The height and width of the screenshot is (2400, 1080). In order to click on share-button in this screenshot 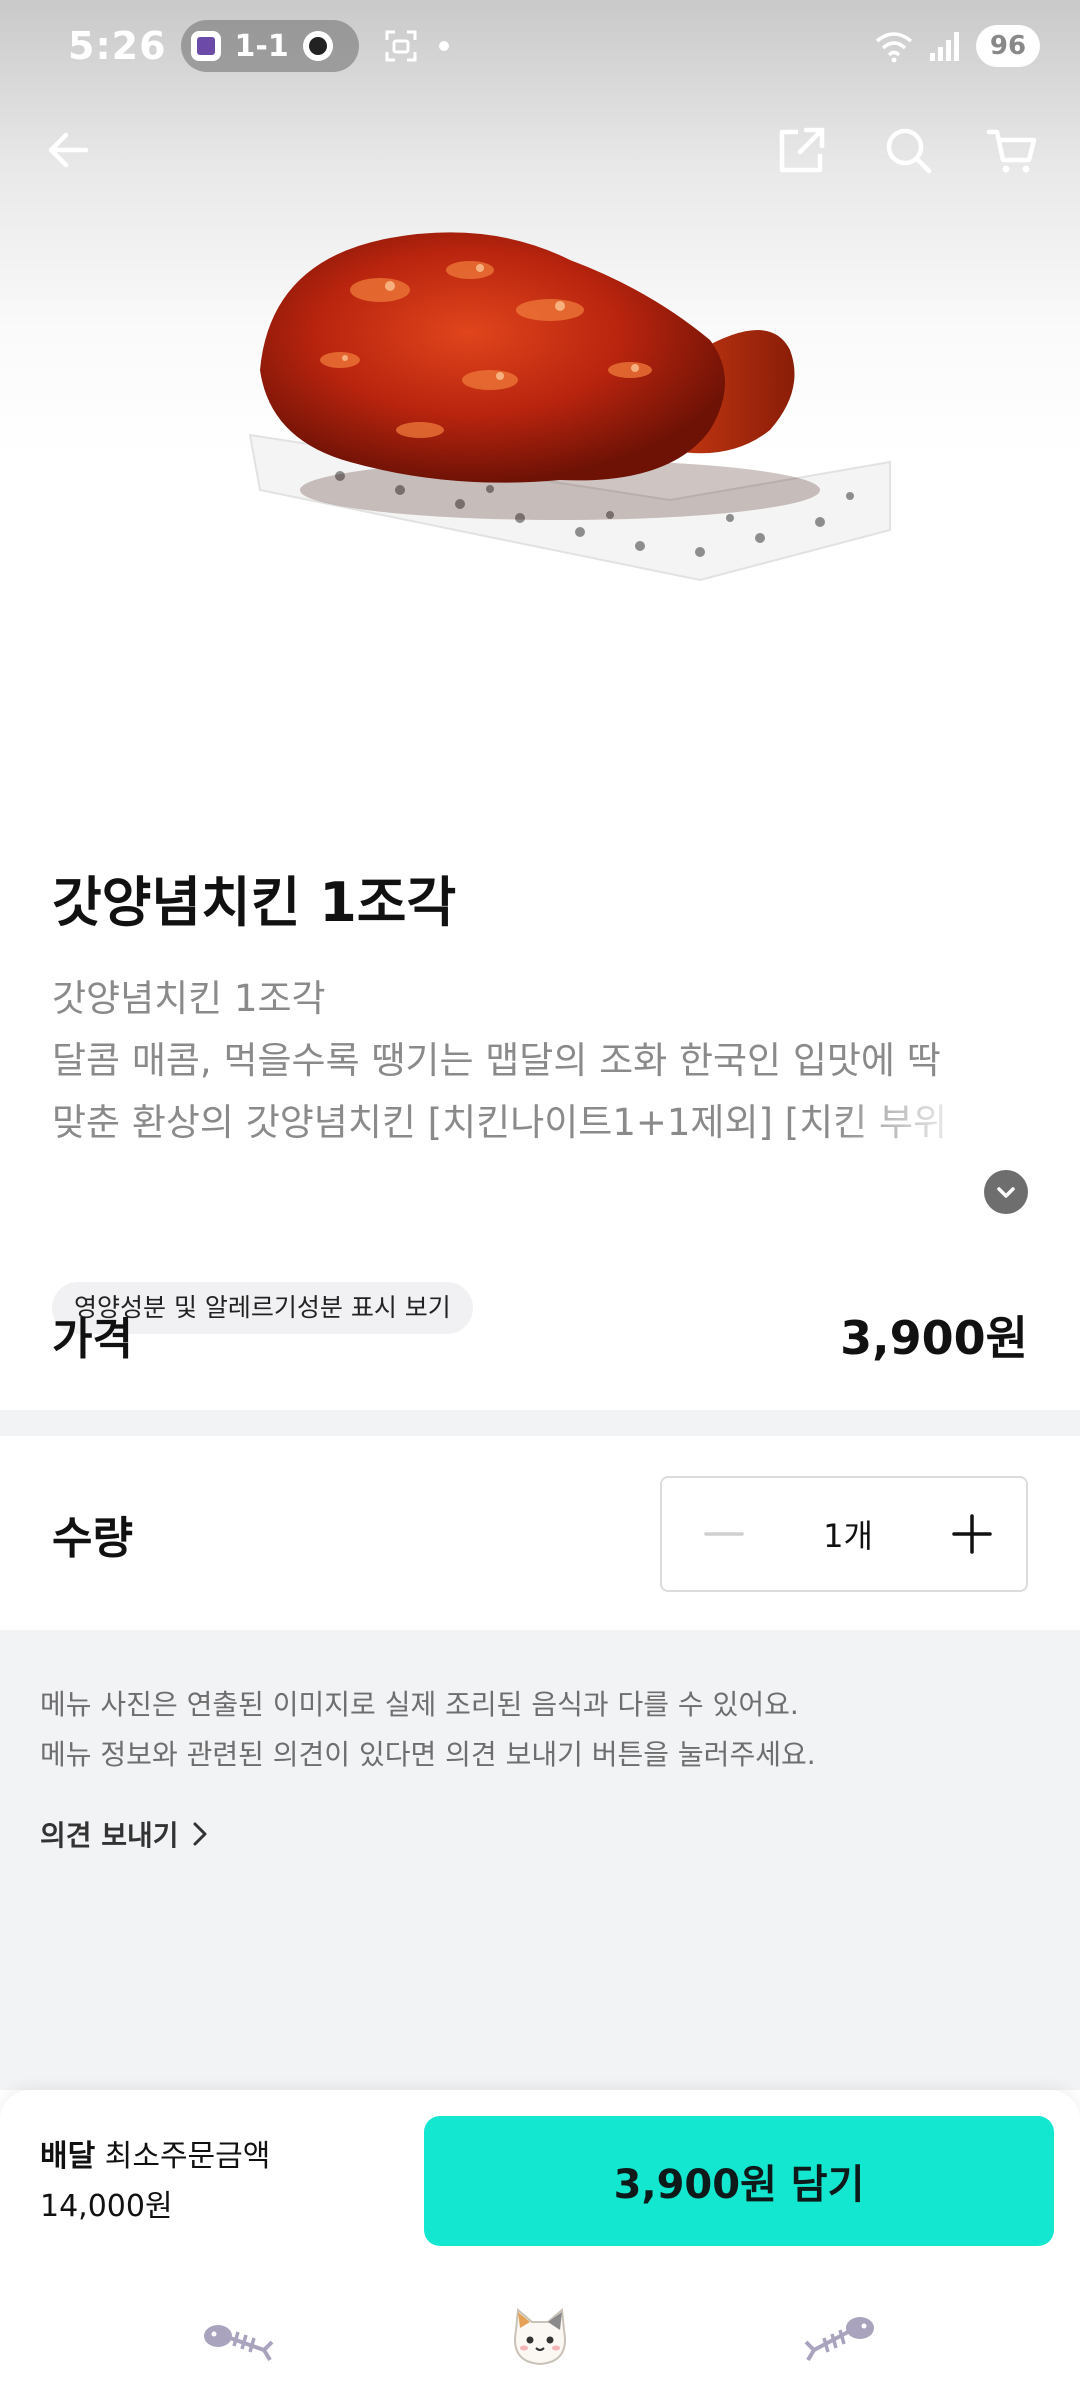, I will do `click(802, 150)`.